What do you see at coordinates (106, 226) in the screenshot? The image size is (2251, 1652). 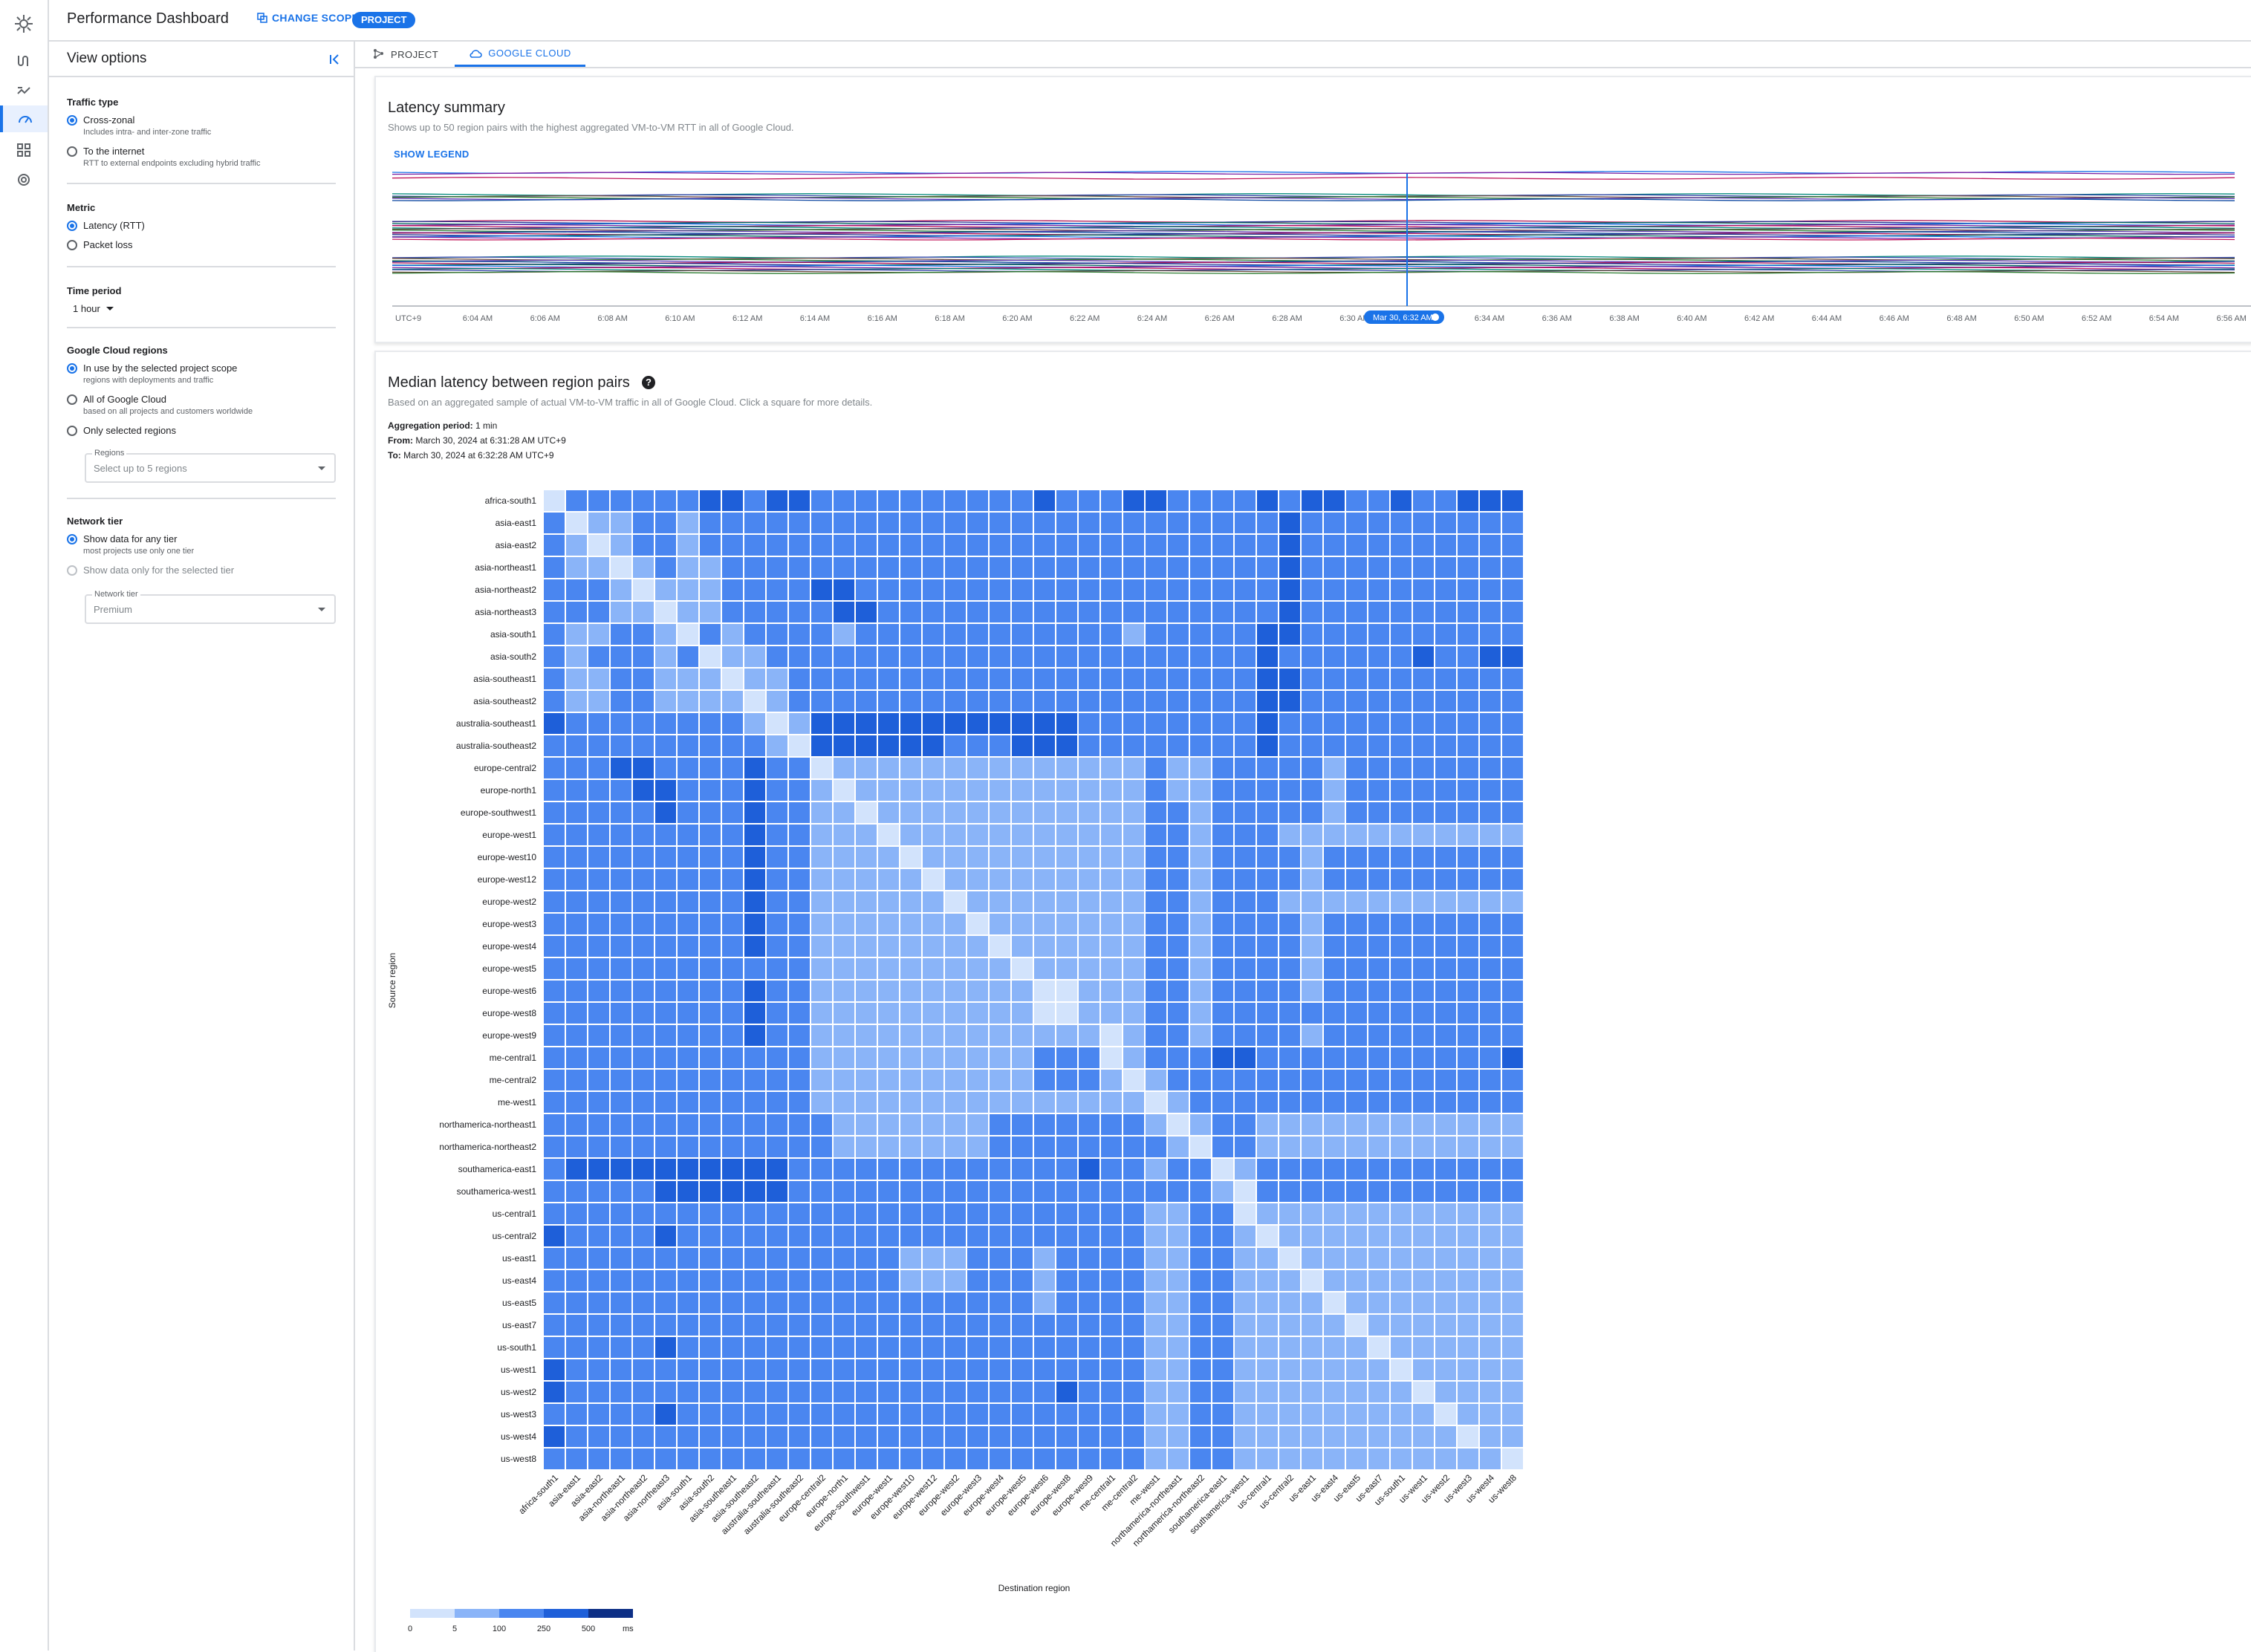 I see `radio-latency: Latency (RTT)` at bounding box center [106, 226].